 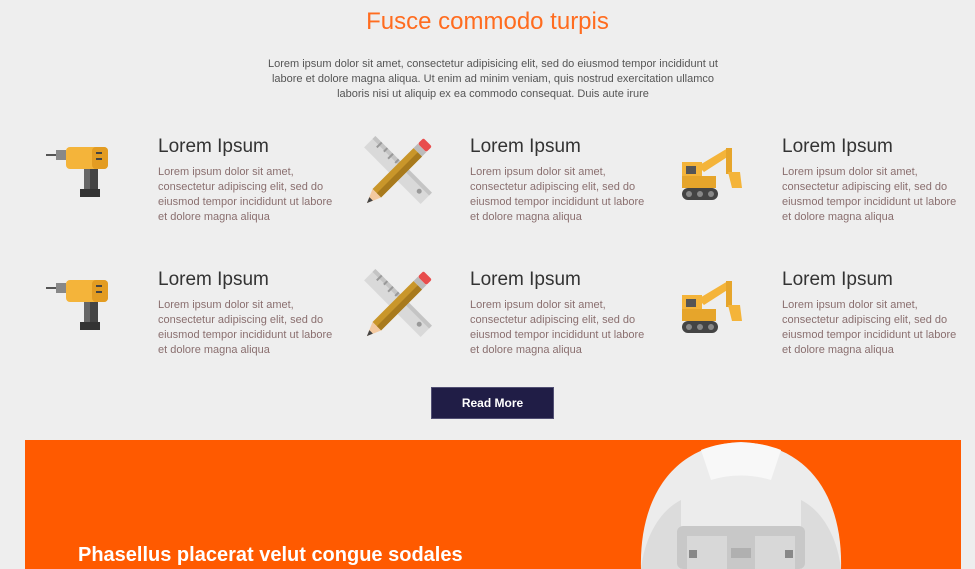 What do you see at coordinates (741, 505) in the screenshot?
I see `hard-hat-icon` at bounding box center [741, 505].